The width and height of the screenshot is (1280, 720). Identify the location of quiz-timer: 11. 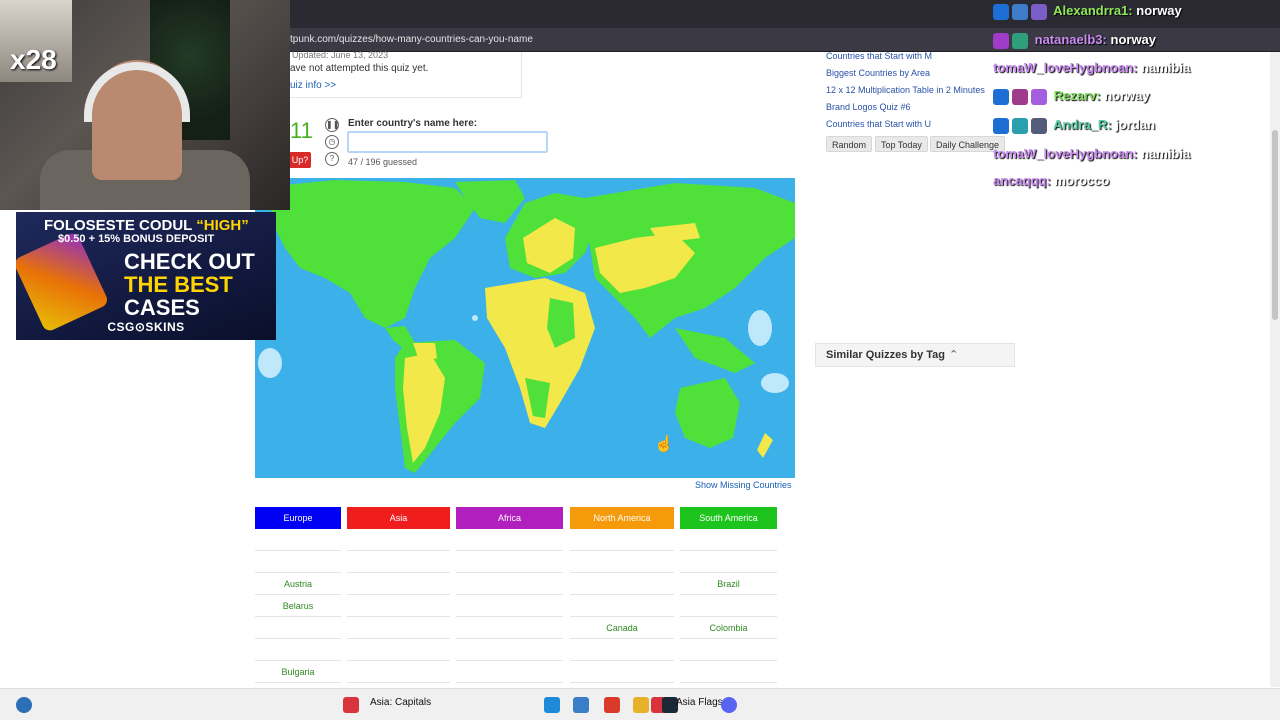
(301, 130).